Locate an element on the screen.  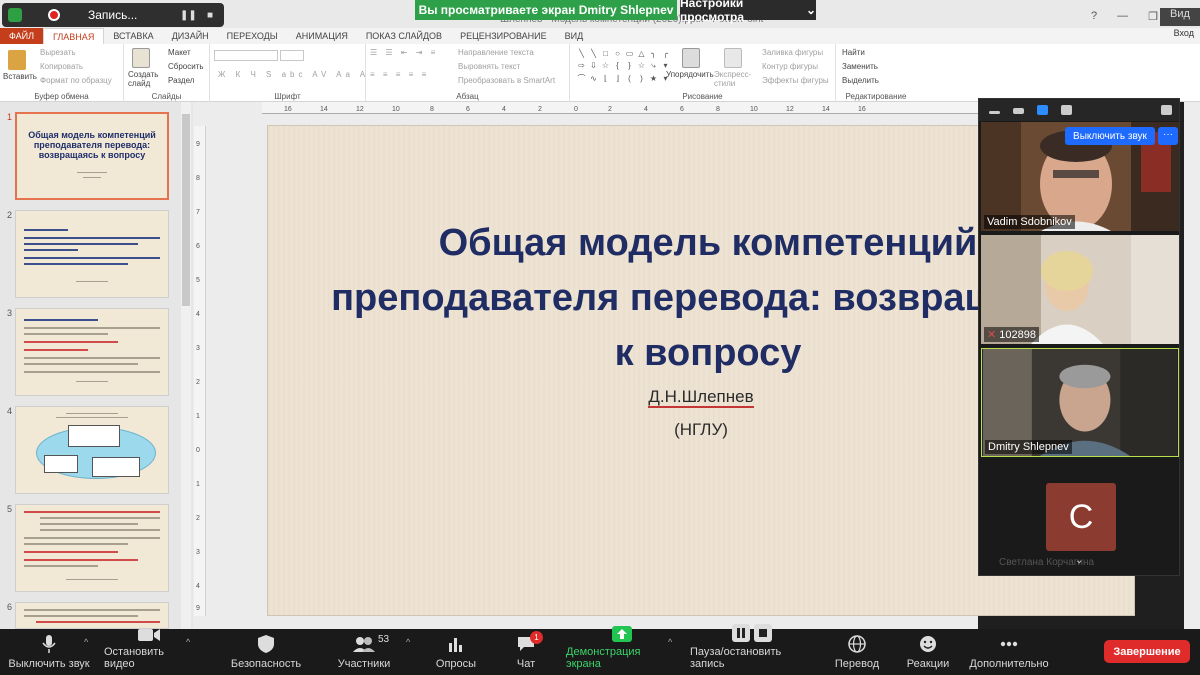
microphone-icon is located at coordinates (49, 644).